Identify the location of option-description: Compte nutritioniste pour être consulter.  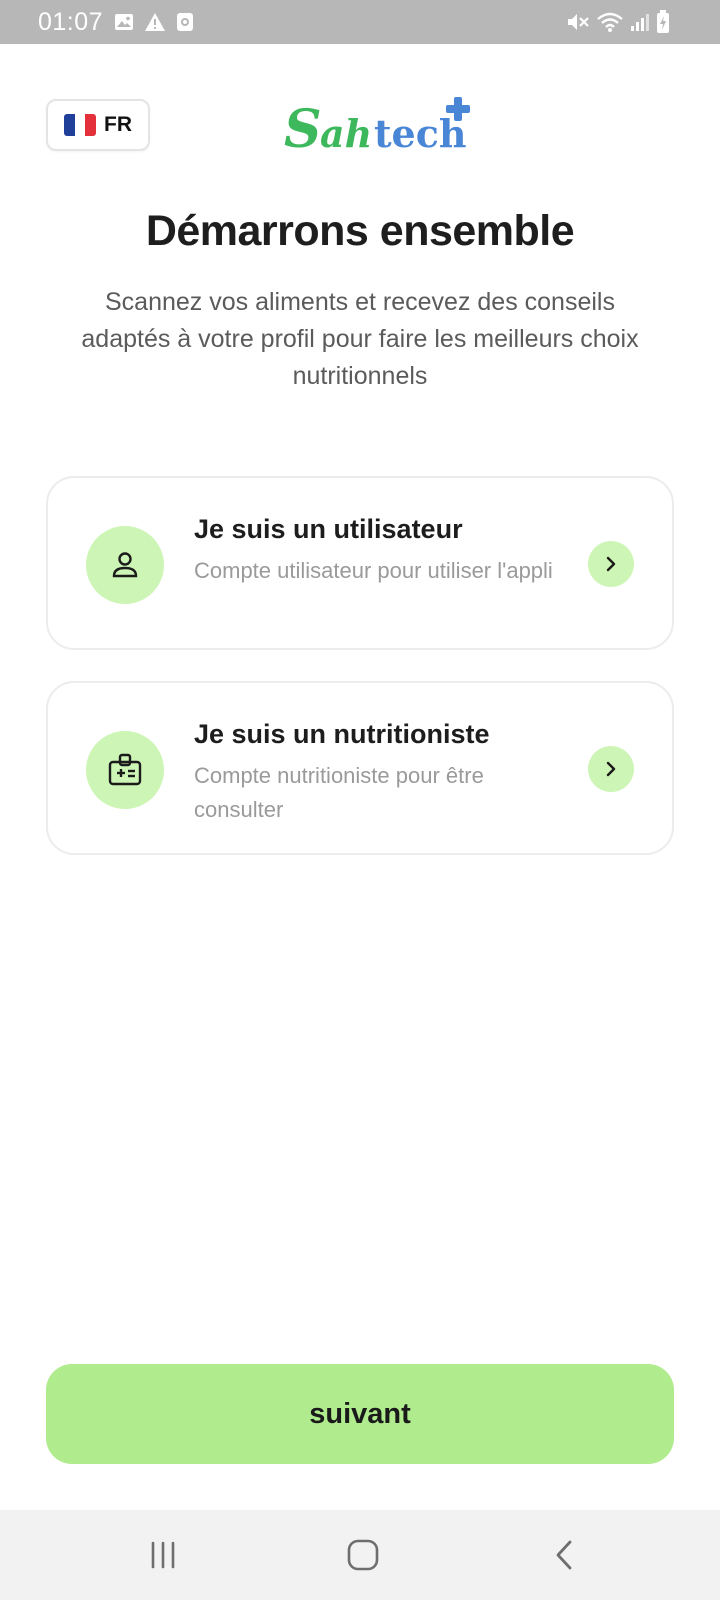
(339, 792).